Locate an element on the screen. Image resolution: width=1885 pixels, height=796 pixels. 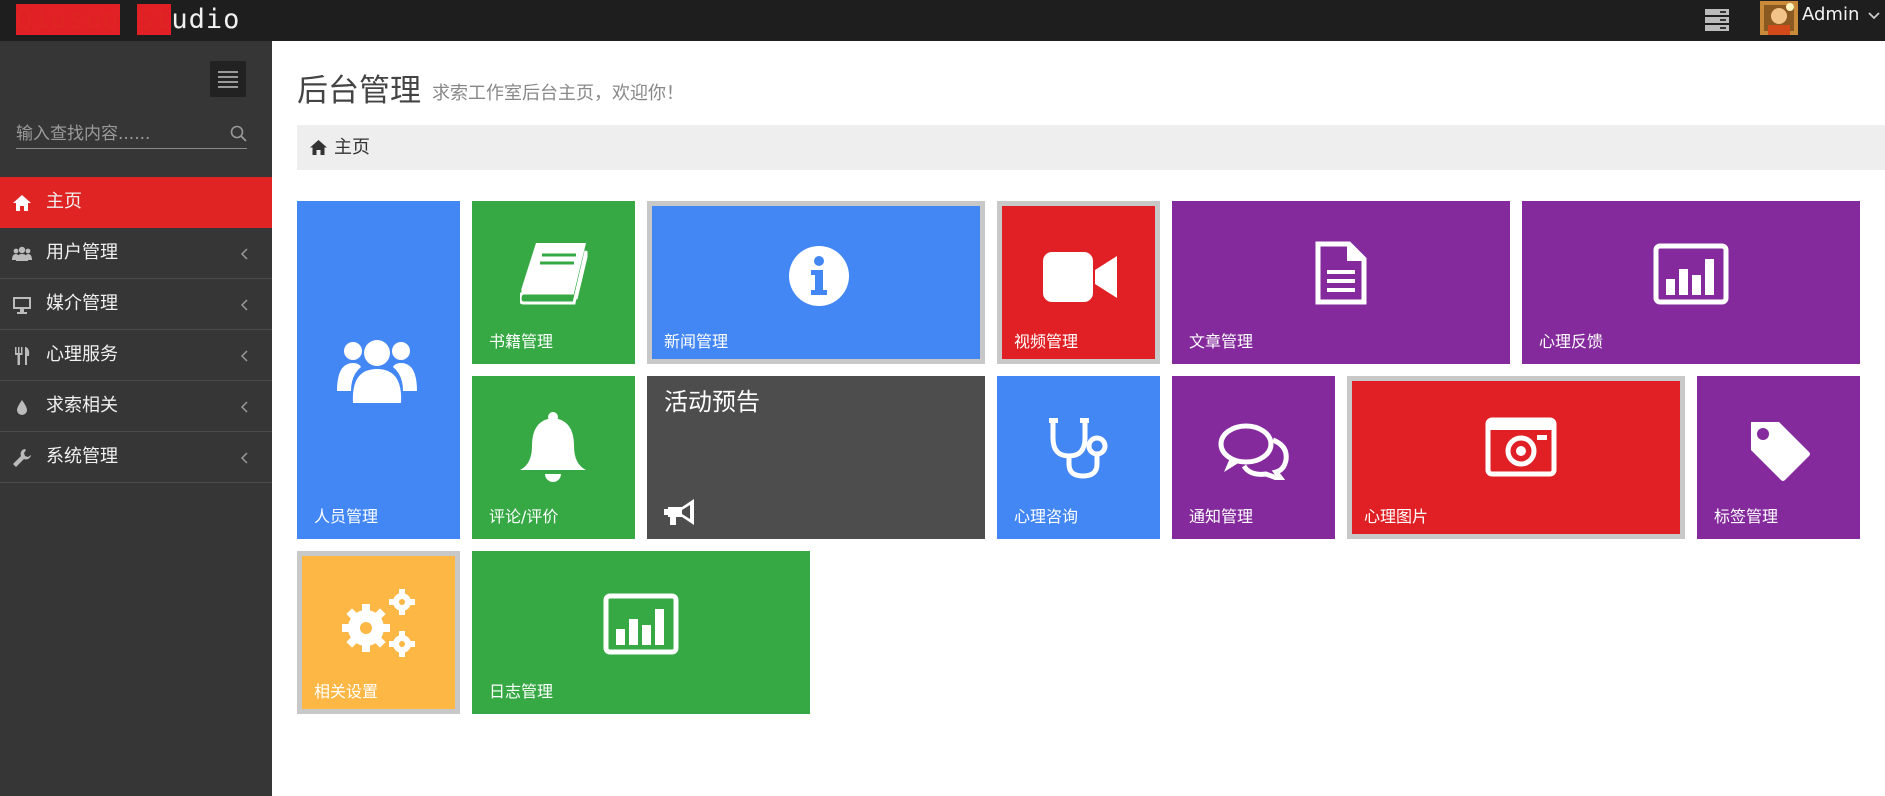
sidebar-item-users: 用户管理 is located at coordinates (136, 253).